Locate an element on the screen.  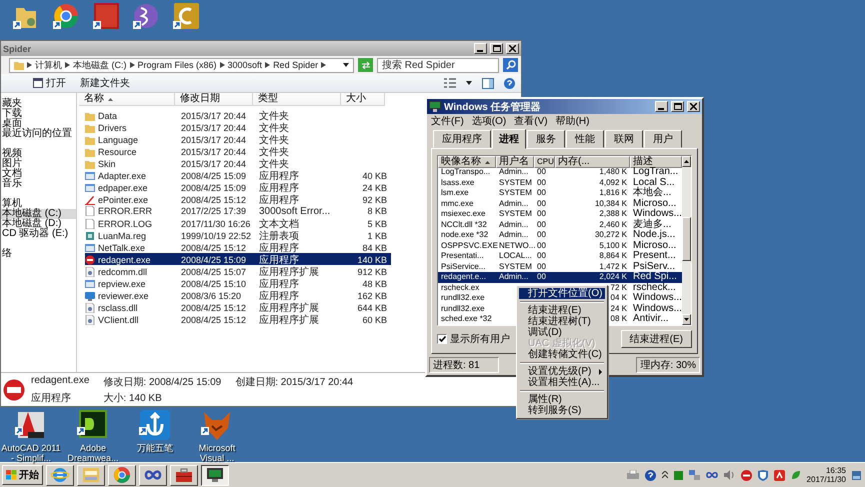
anchor-logo-icon is located at coordinates (155, 425).